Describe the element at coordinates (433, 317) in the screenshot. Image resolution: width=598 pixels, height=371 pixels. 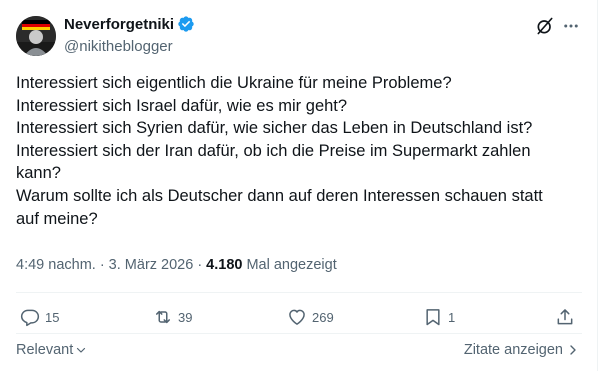
I see `bookmark-icon` at that location.